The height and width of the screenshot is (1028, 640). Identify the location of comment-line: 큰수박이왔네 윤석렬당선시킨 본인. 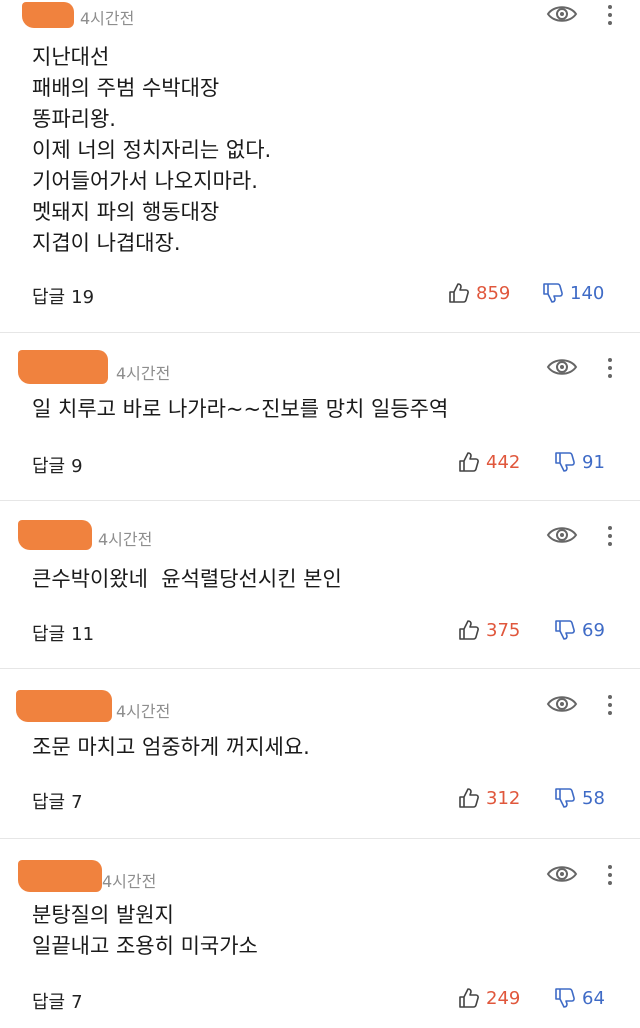
(187, 579).